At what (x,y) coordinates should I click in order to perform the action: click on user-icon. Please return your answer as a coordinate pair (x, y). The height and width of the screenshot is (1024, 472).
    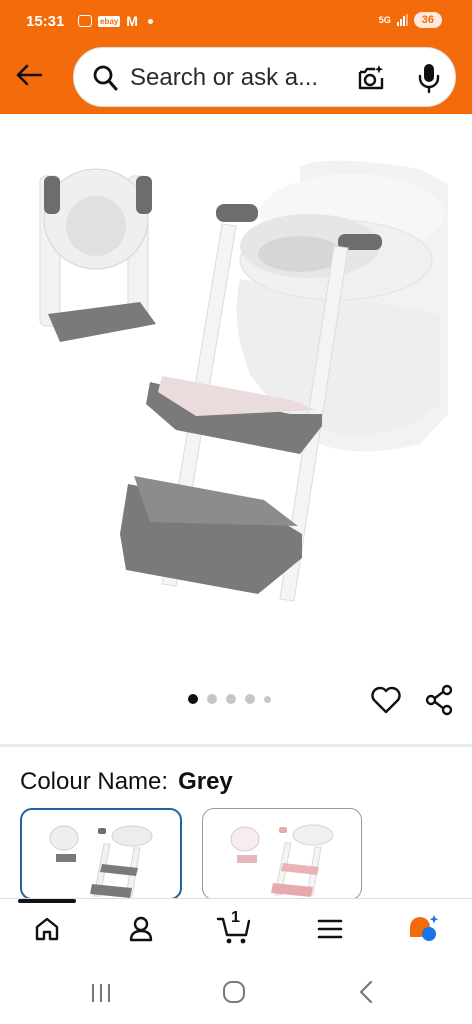
    Looking at the image, I should click on (141, 931).